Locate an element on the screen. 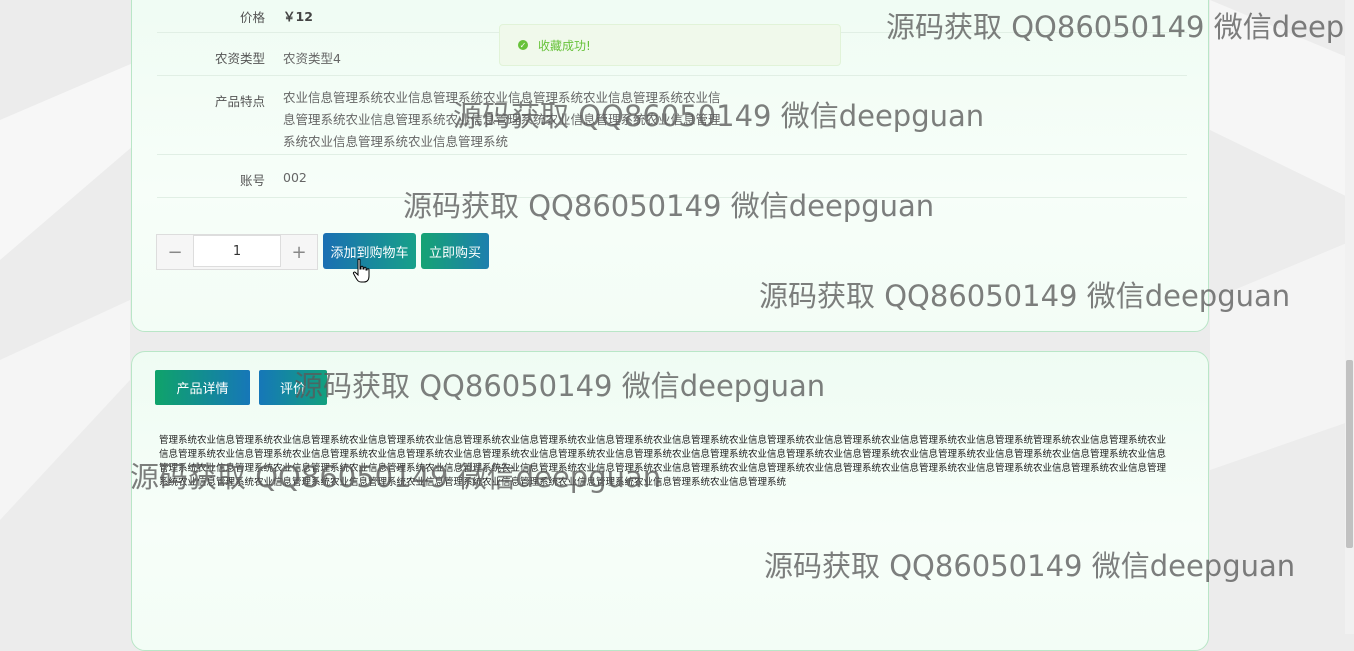  tab-product-detail: 产品详情 is located at coordinates (202, 387).